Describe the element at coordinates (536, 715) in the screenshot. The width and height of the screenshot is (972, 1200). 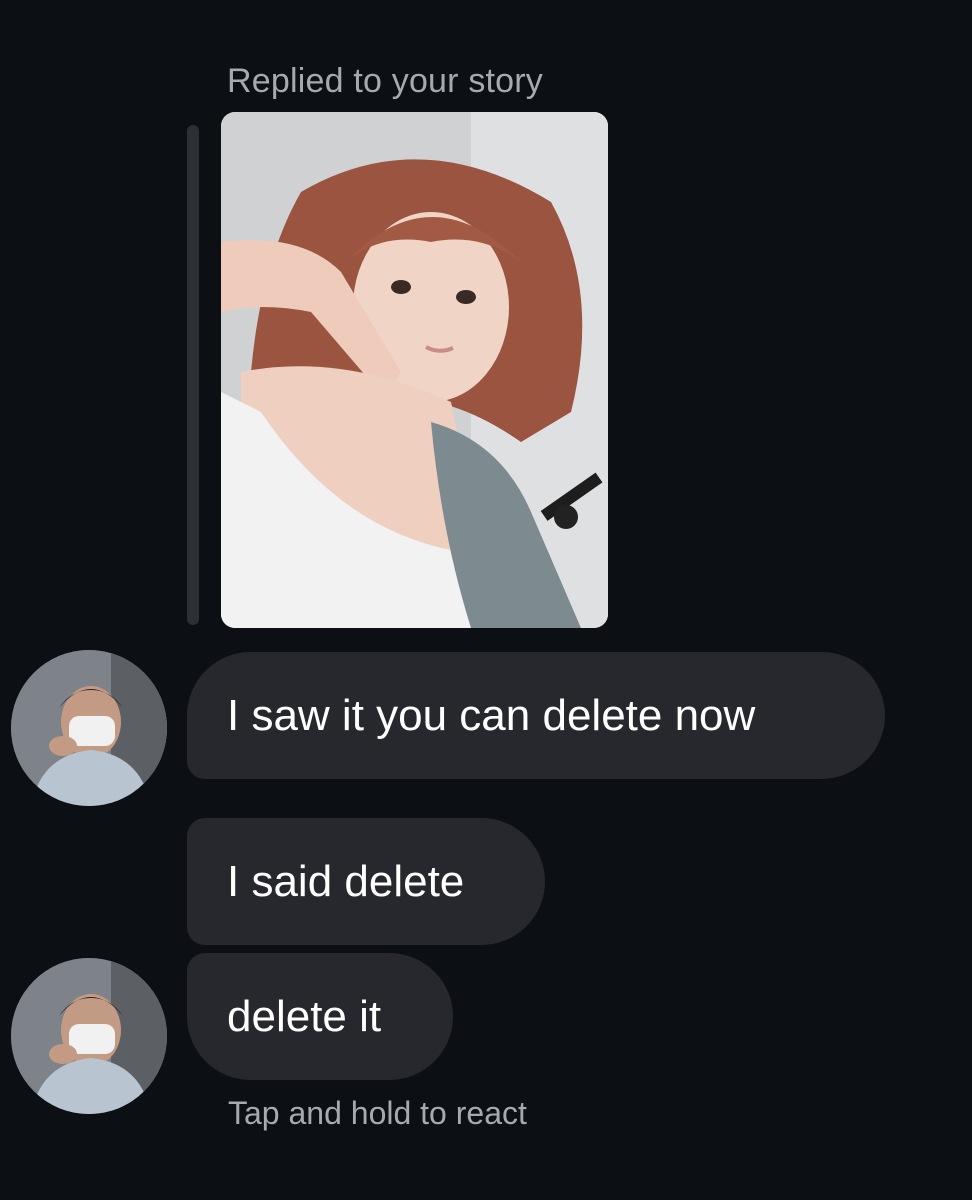
I see `message-bubble: I saw it you can delete now` at that location.